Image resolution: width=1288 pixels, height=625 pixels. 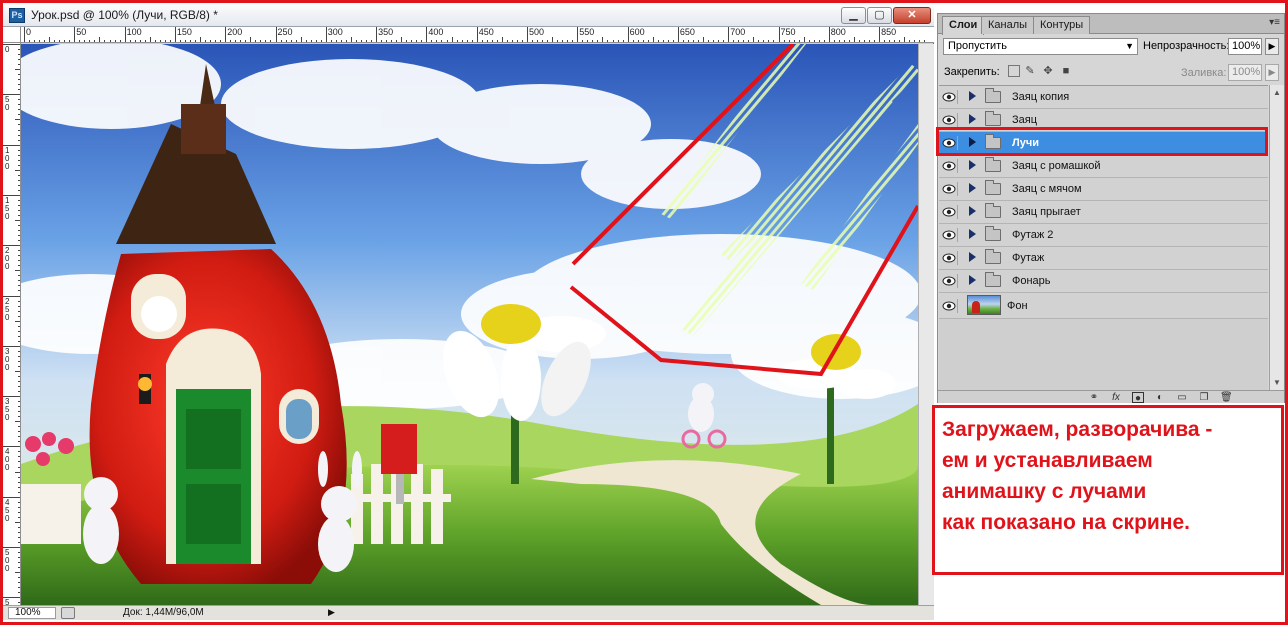 I want to click on document-title-bar: Ps Урок.psd @ 100% (Лучи, RGB/8) * ▁ ▢ ✕, so click(x=468, y=15).